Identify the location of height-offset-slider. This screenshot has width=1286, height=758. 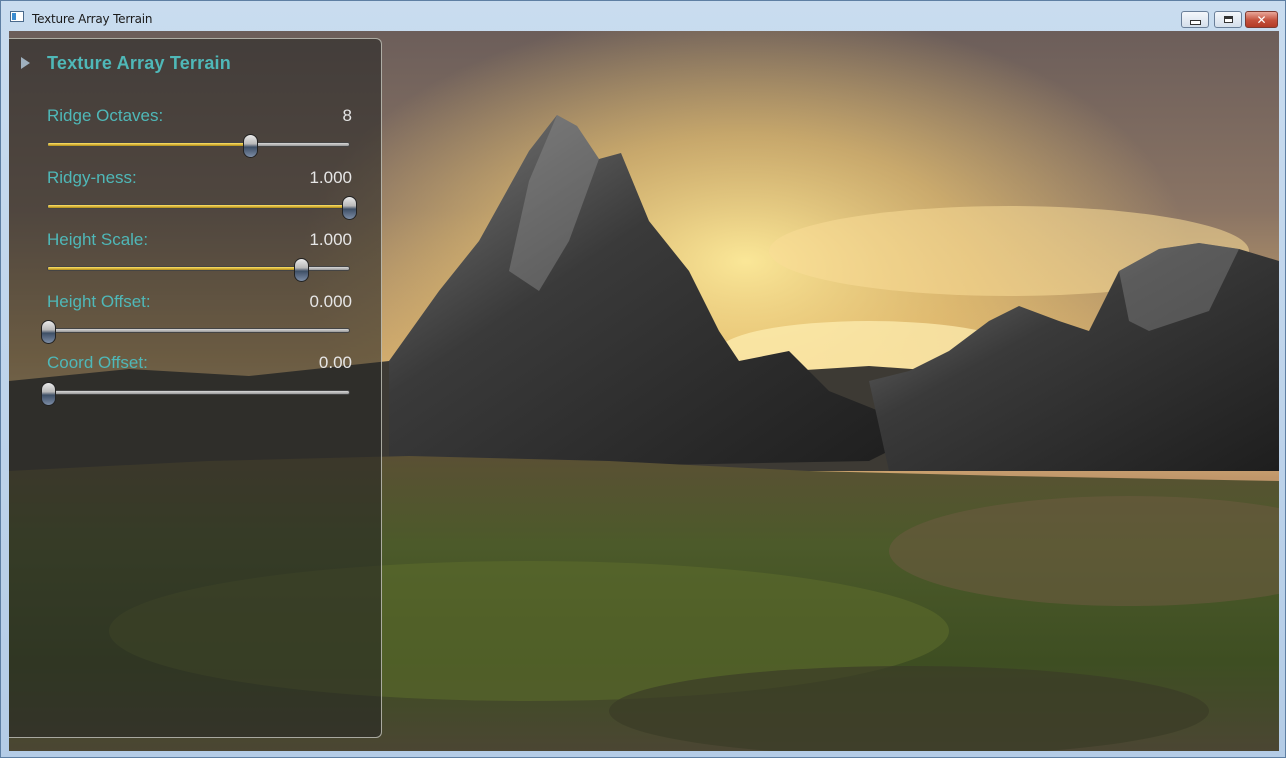
(195, 332).